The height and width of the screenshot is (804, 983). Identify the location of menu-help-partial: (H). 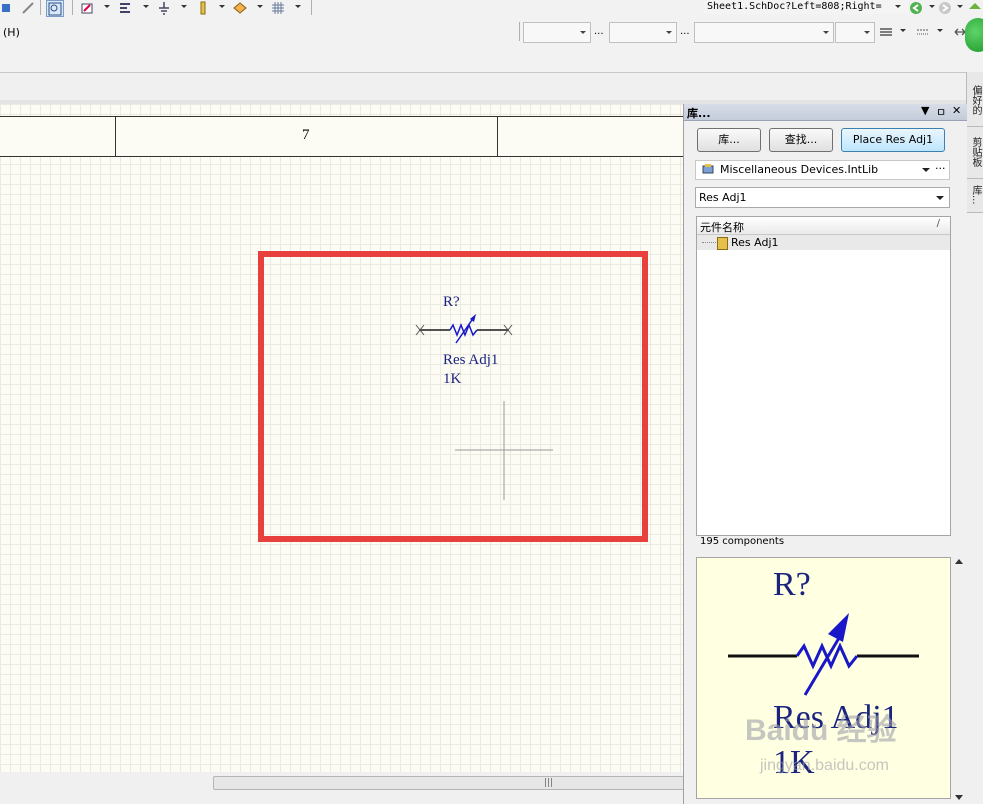
(11, 32).